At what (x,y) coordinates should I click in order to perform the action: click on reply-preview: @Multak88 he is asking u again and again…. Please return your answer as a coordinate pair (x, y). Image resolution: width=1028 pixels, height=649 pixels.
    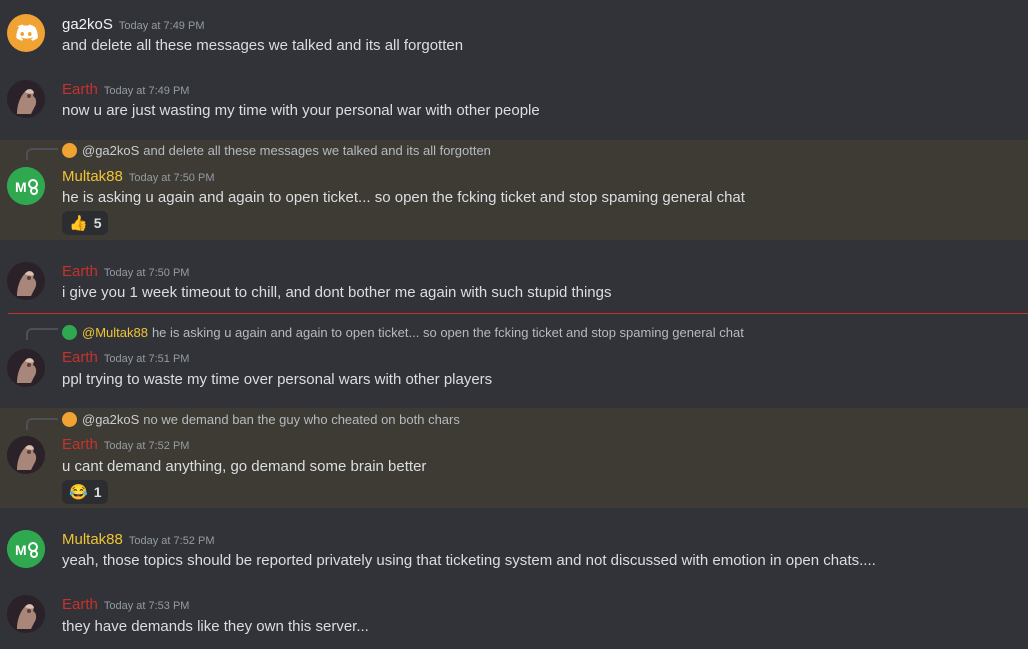
    Looking at the image, I should click on (403, 332).